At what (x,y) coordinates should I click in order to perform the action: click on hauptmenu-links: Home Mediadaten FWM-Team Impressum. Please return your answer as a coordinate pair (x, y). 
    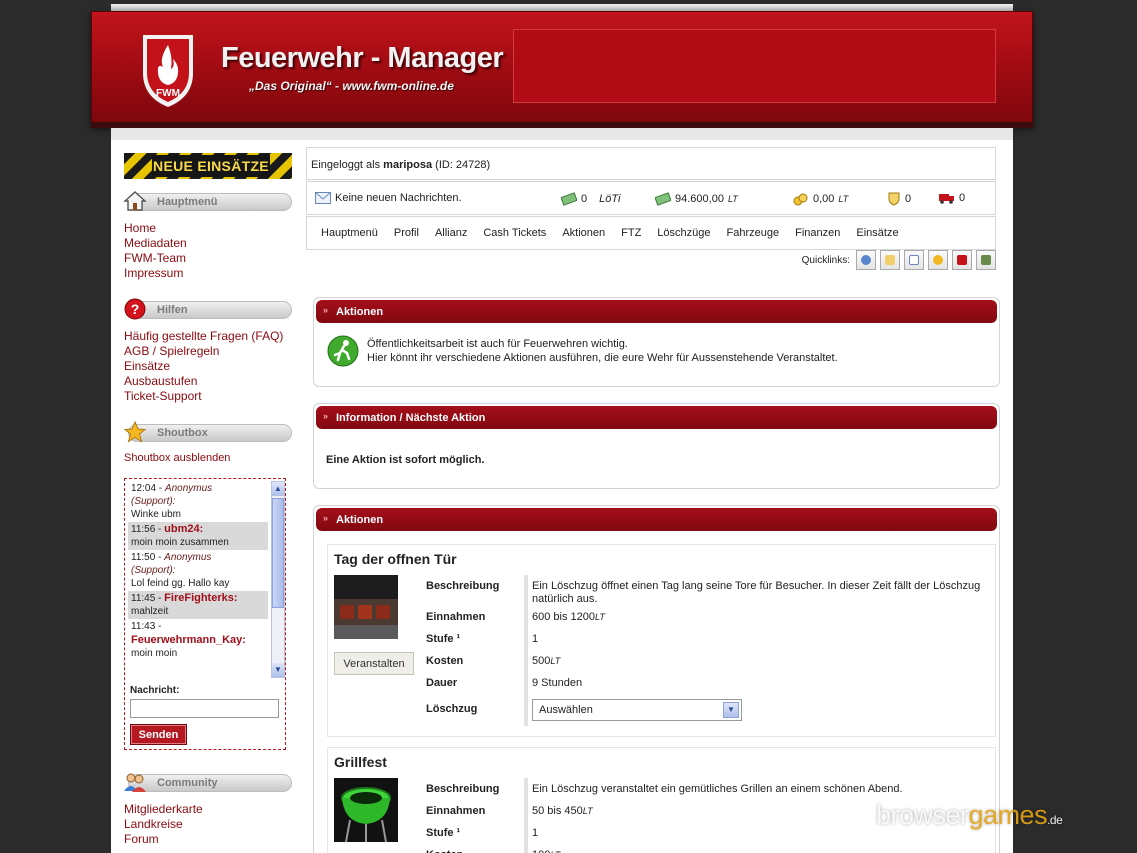
    Looking at the image, I should click on (208, 251).